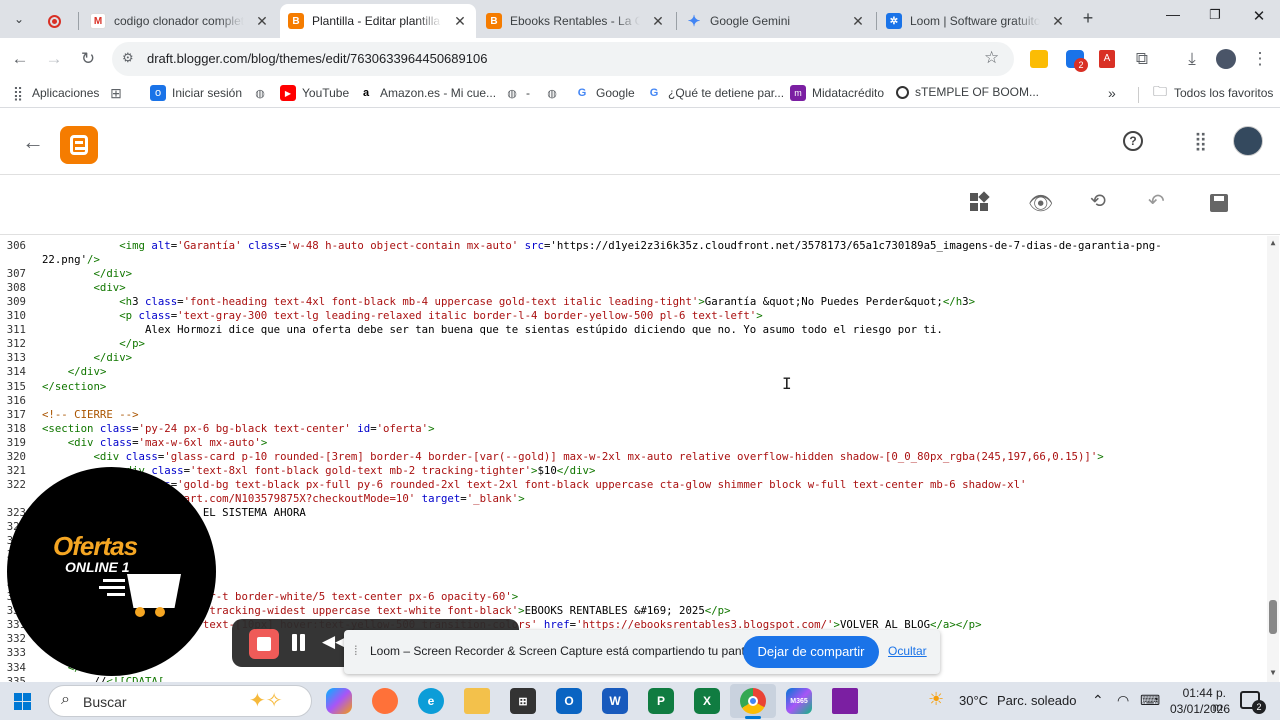 The image size is (1280, 720). I want to click on m365-icon: M365, so click(799, 701).